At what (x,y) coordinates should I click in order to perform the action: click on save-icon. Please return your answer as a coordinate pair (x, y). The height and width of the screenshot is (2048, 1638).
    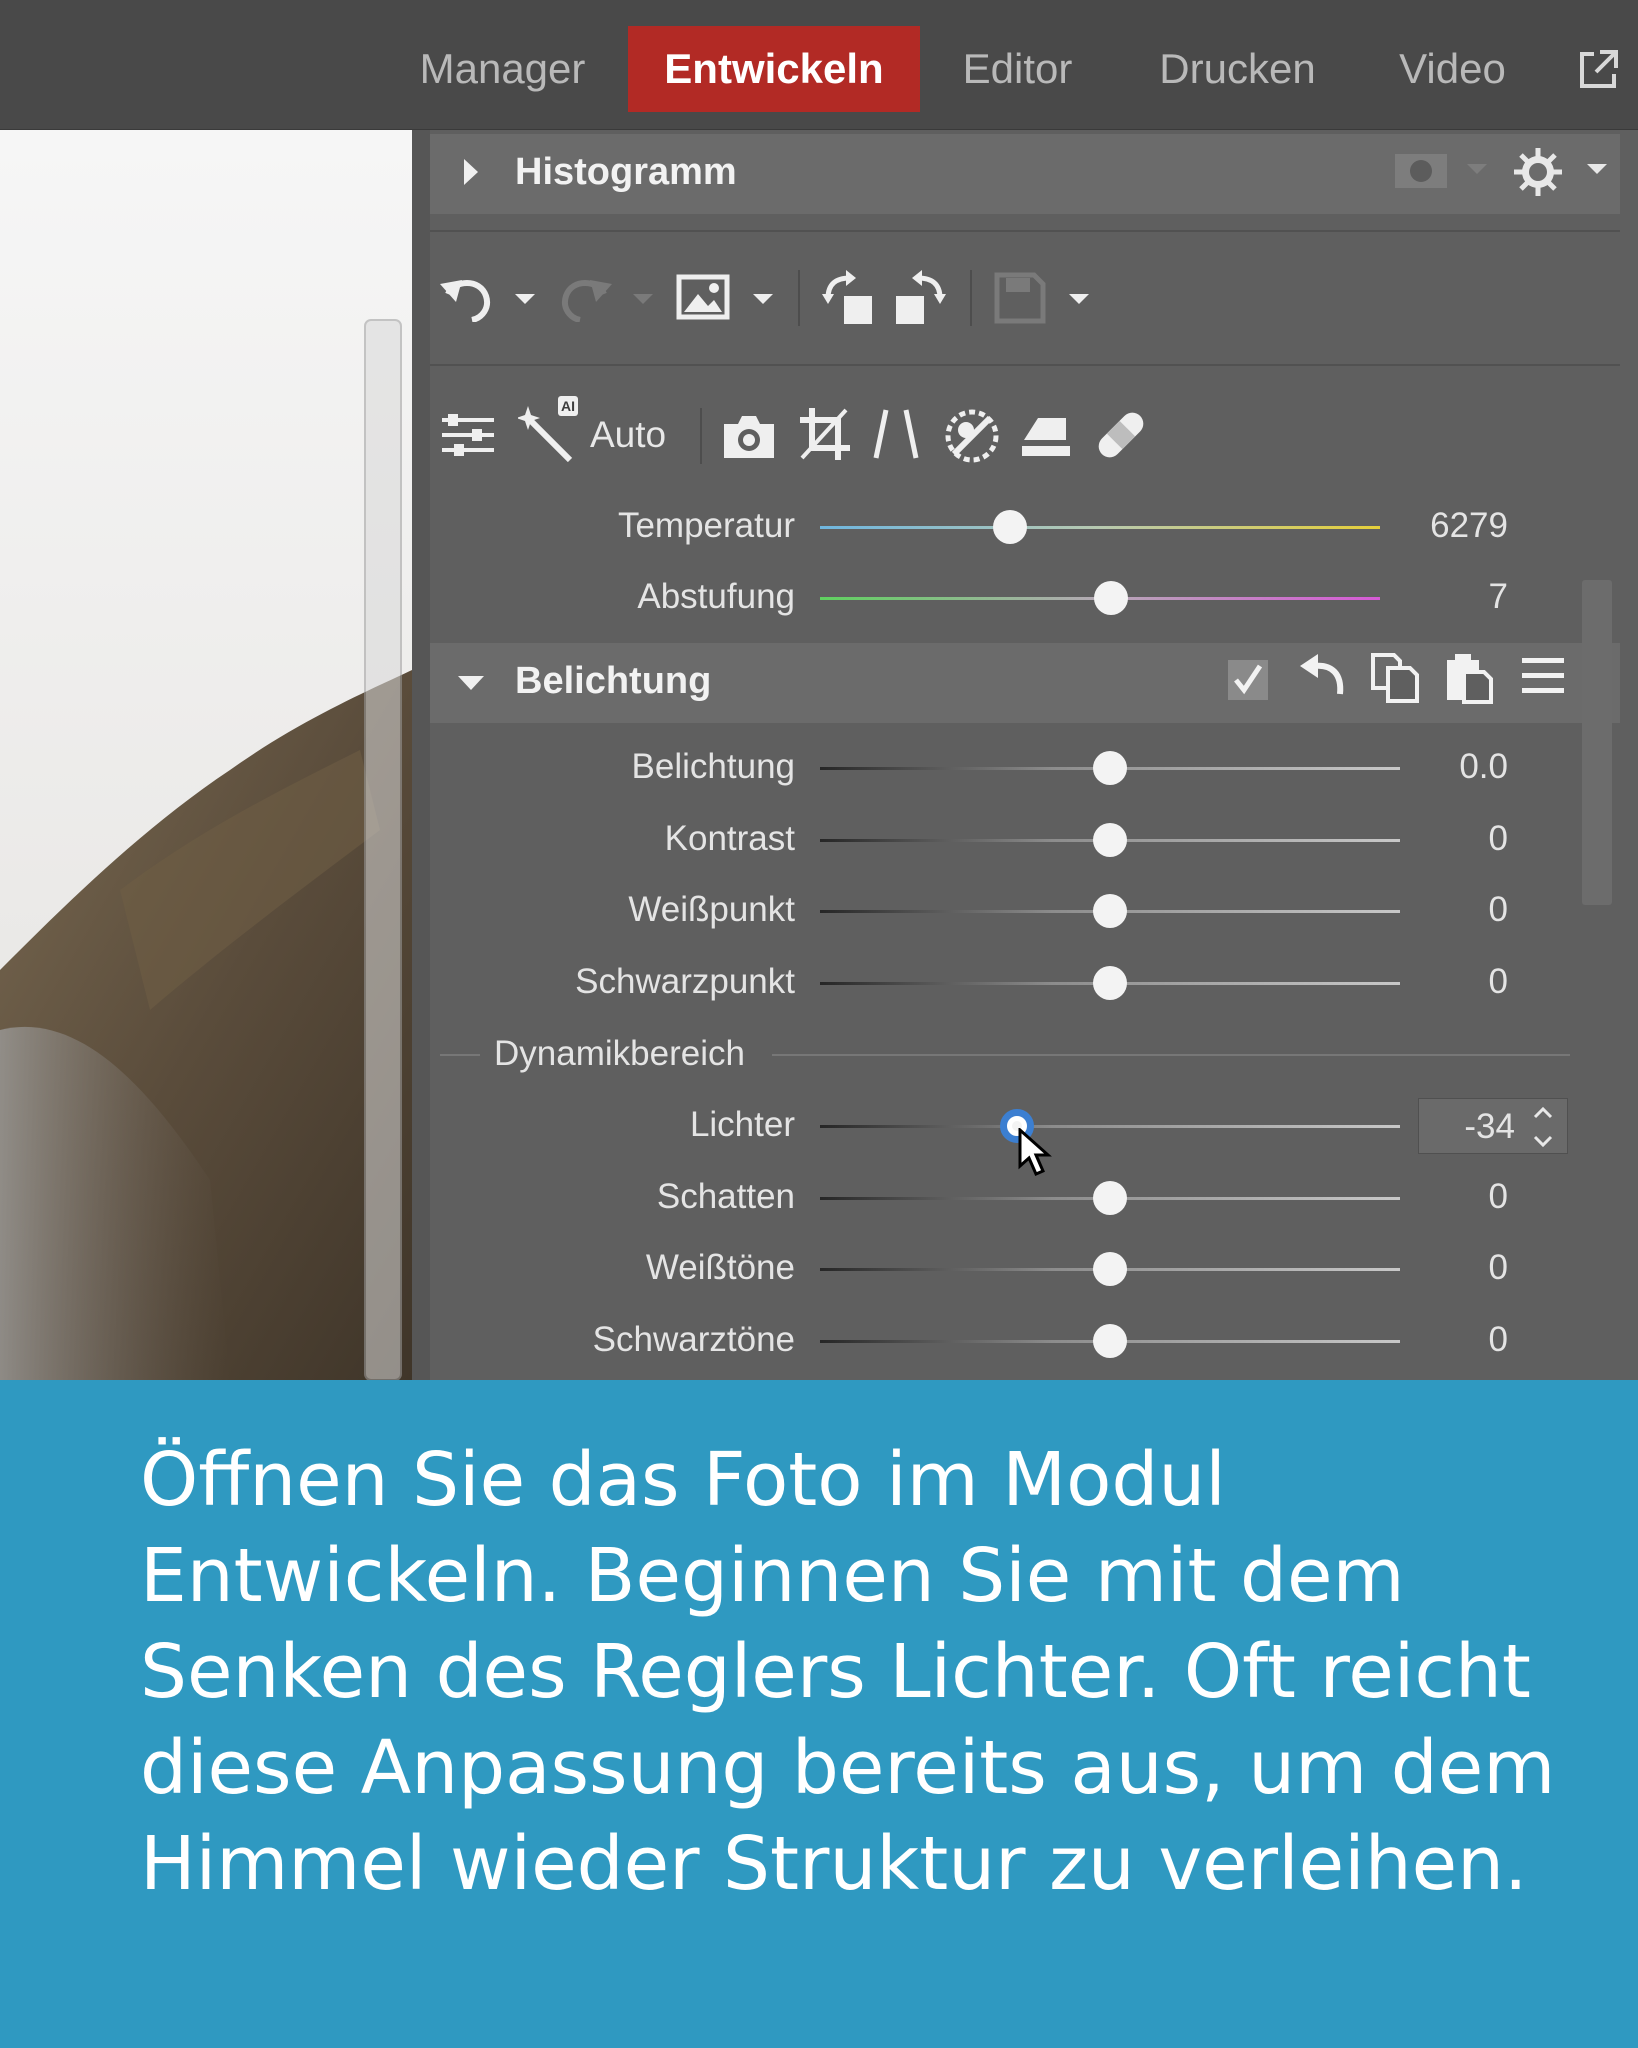
    Looking at the image, I should click on (1020, 298).